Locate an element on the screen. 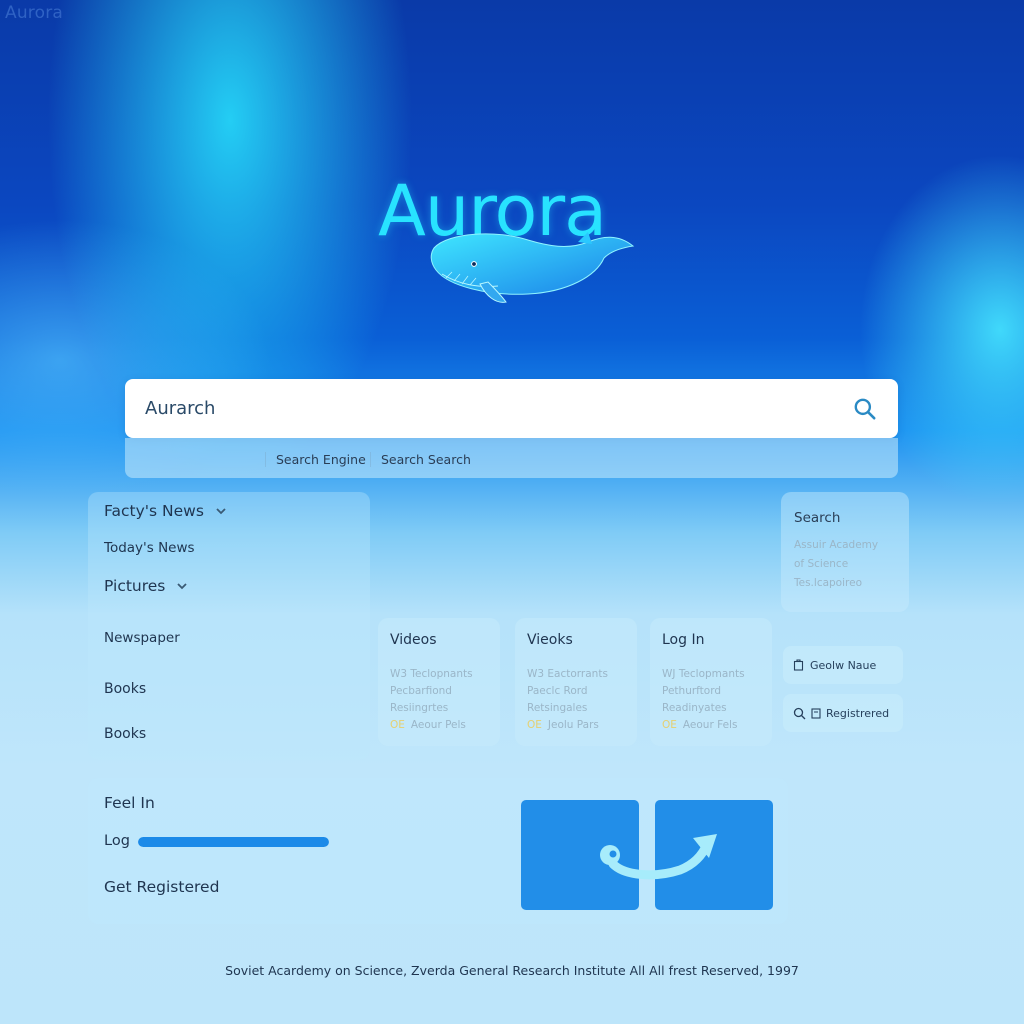 The height and width of the screenshot is (1024, 1024). pill-label: Geolw Naue is located at coordinates (843, 665).